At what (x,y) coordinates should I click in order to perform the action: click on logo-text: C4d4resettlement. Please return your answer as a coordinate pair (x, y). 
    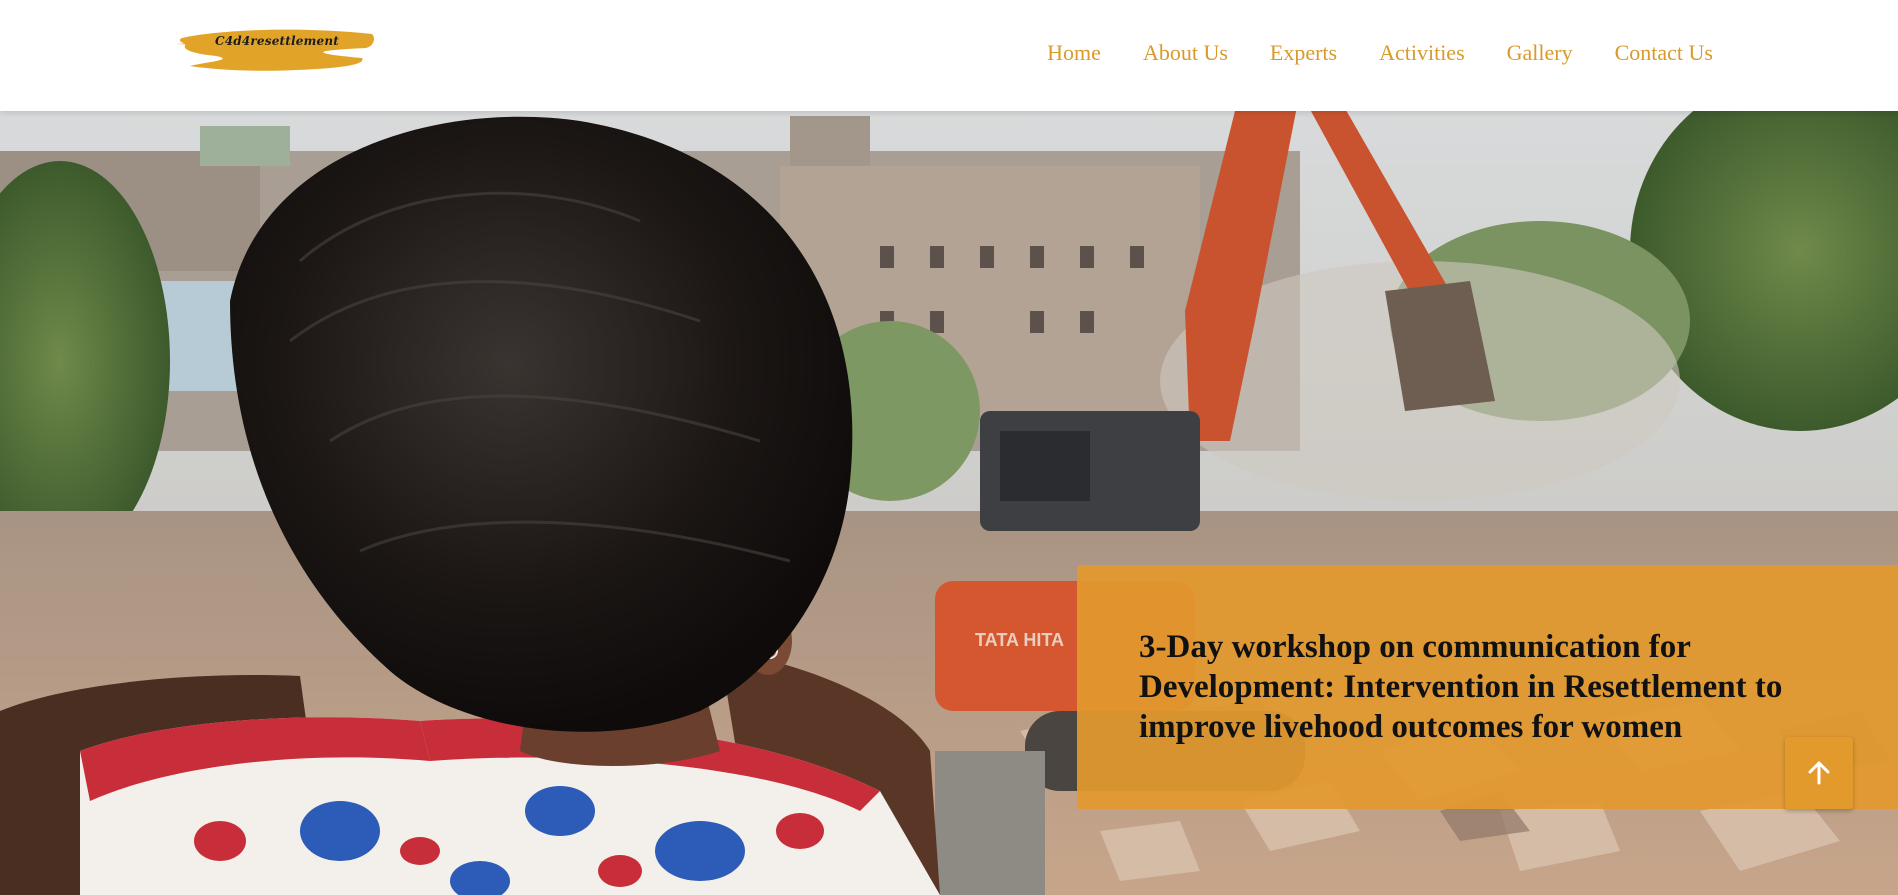
    Looking at the image, I should click on (277, 41).